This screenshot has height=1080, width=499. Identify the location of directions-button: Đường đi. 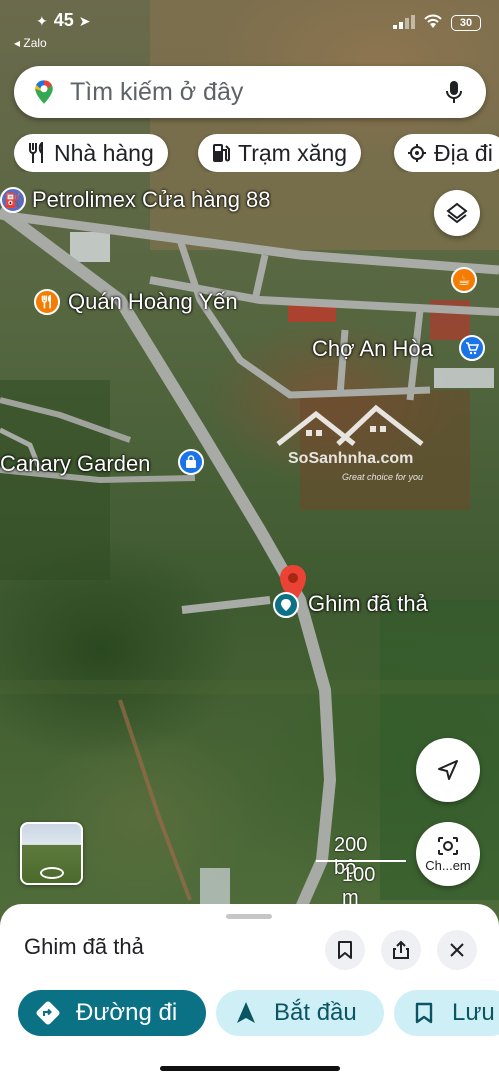
(112, 1013).